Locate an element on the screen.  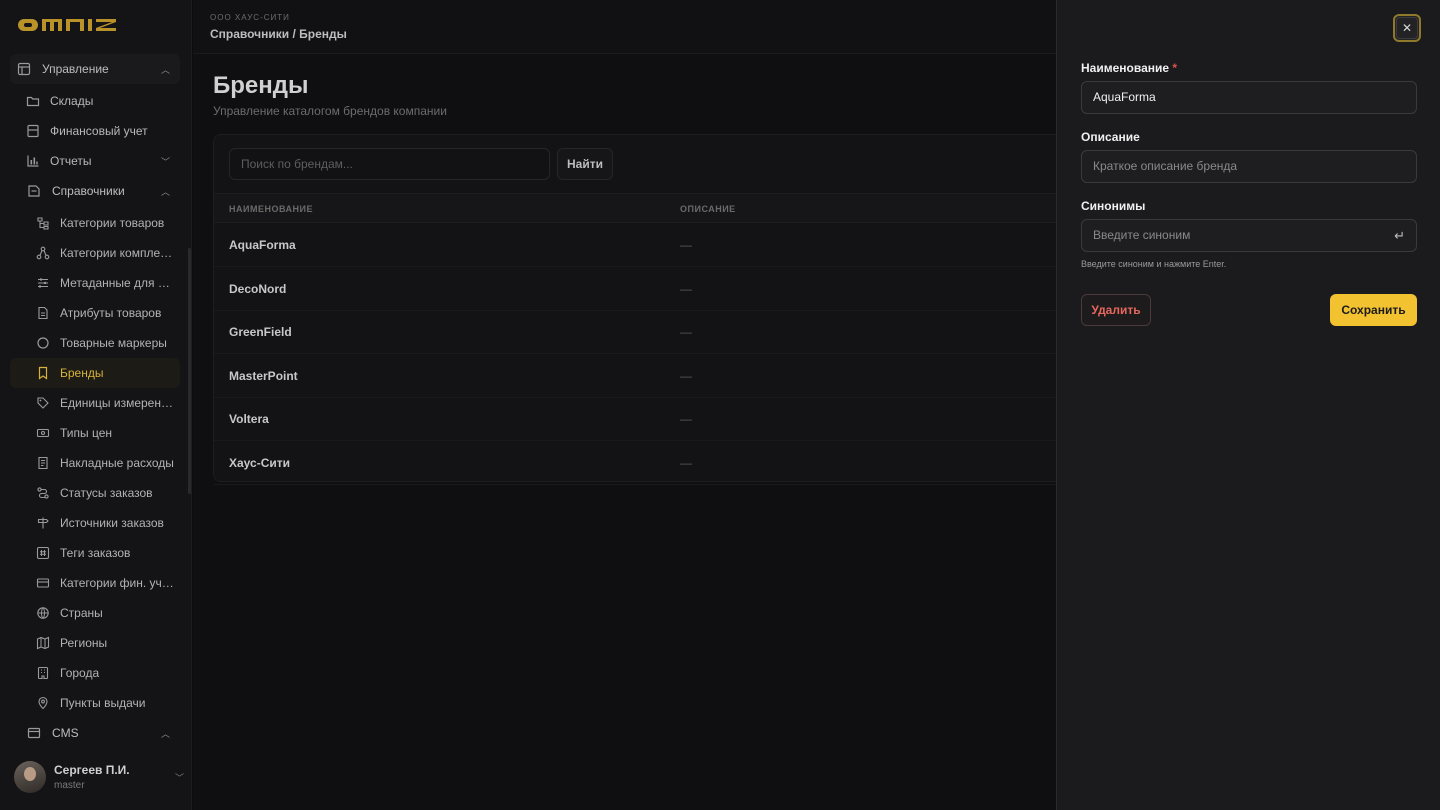
sidebar-scrollbar is located at coordinates (189, 371).